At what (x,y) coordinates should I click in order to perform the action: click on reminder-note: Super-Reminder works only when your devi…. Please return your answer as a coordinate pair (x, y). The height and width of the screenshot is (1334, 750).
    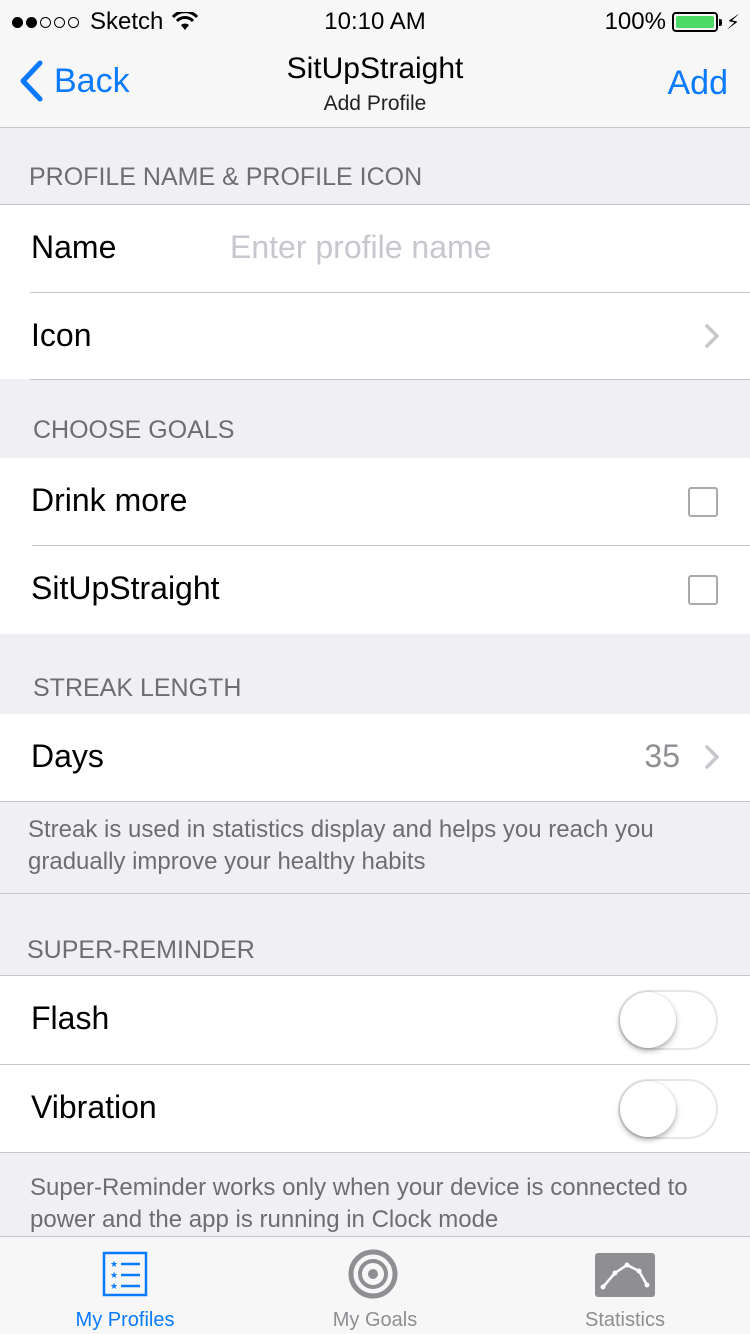
    Looking at the image, I should click on (359, 1203).